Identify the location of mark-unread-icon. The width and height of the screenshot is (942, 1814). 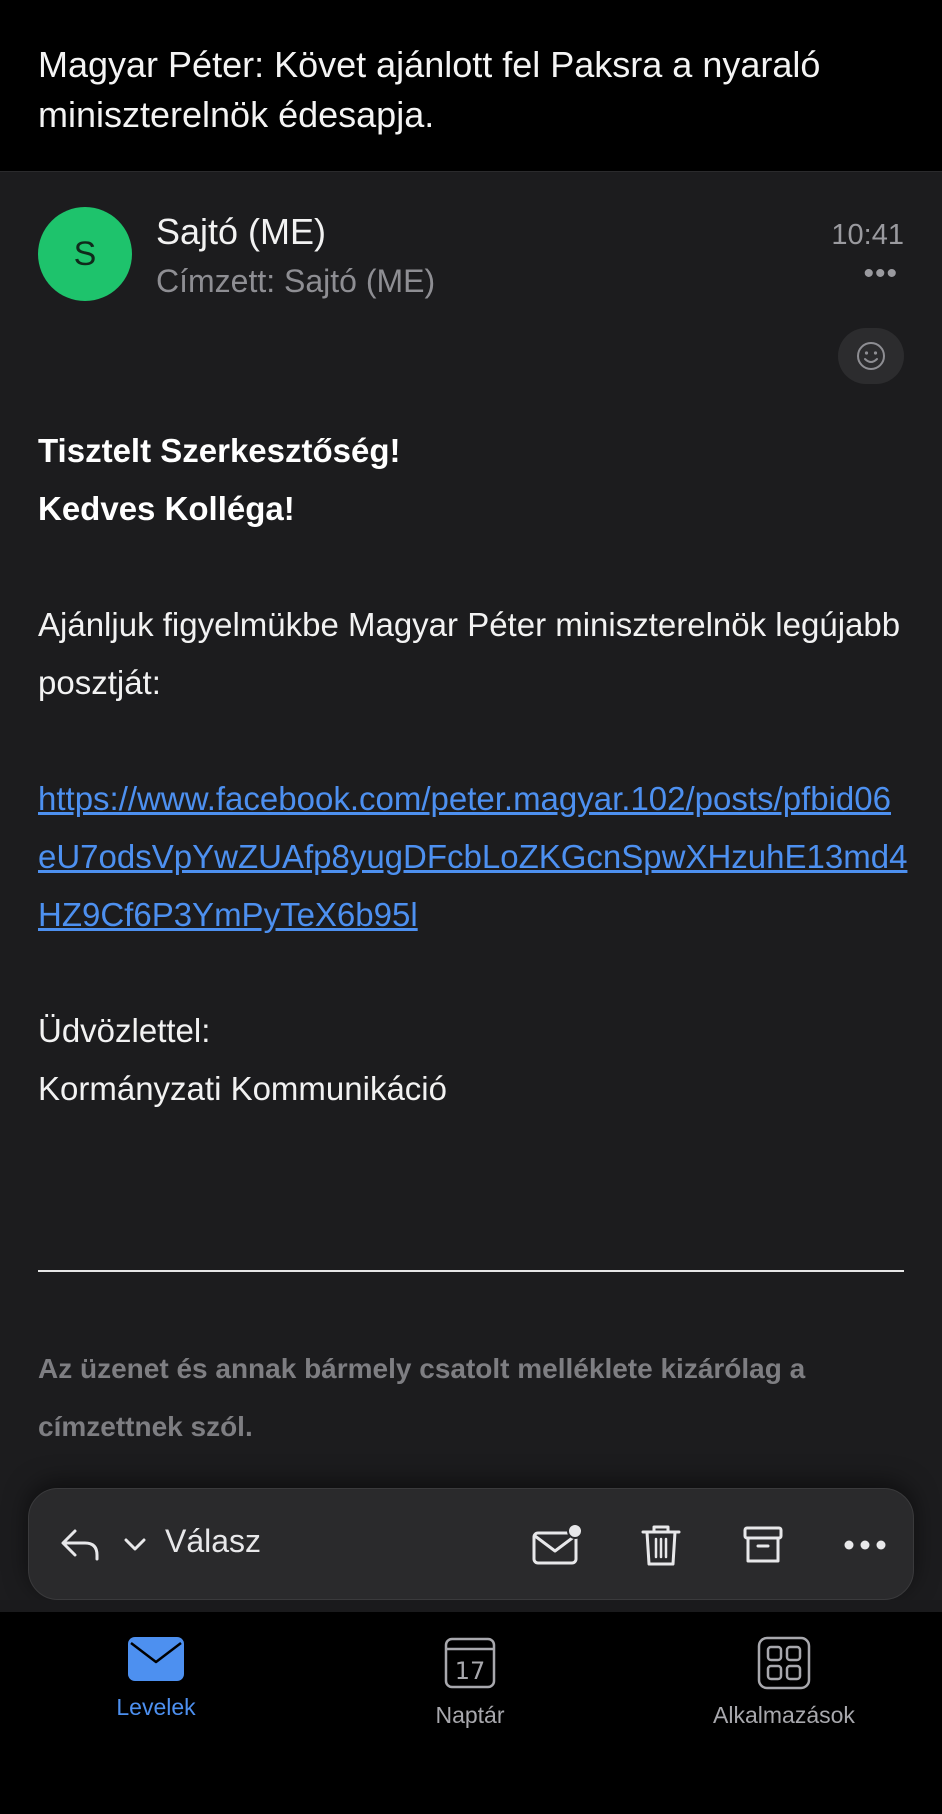
(557, 1545).